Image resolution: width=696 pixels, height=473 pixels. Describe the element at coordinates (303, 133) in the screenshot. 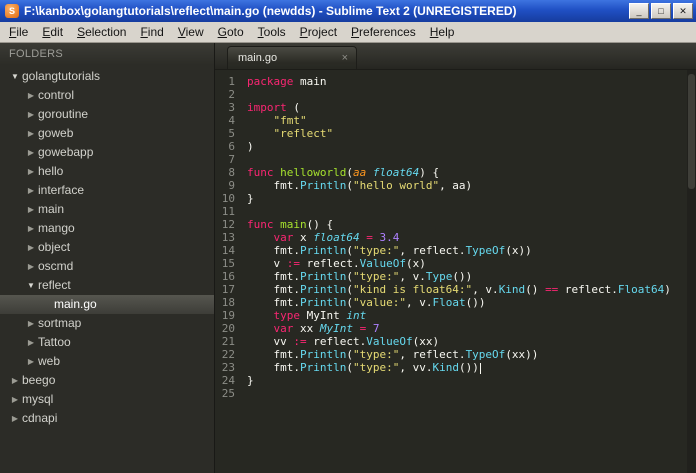

I see `code-text: "reflect"` at that location.